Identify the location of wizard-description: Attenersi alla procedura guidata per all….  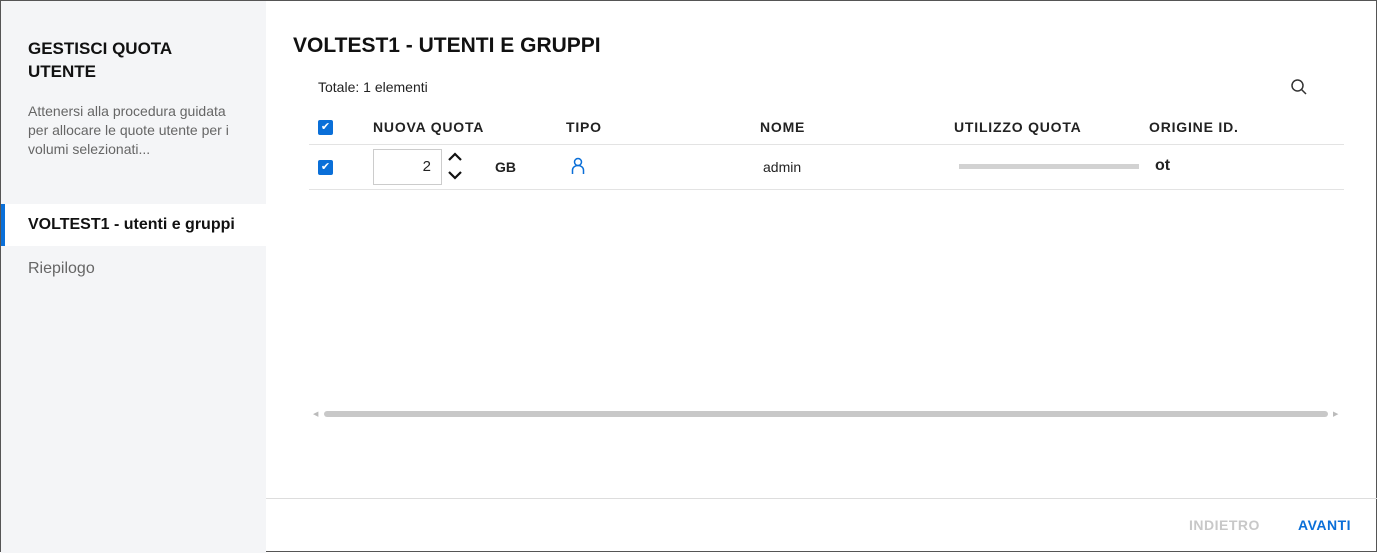
(128, 130).